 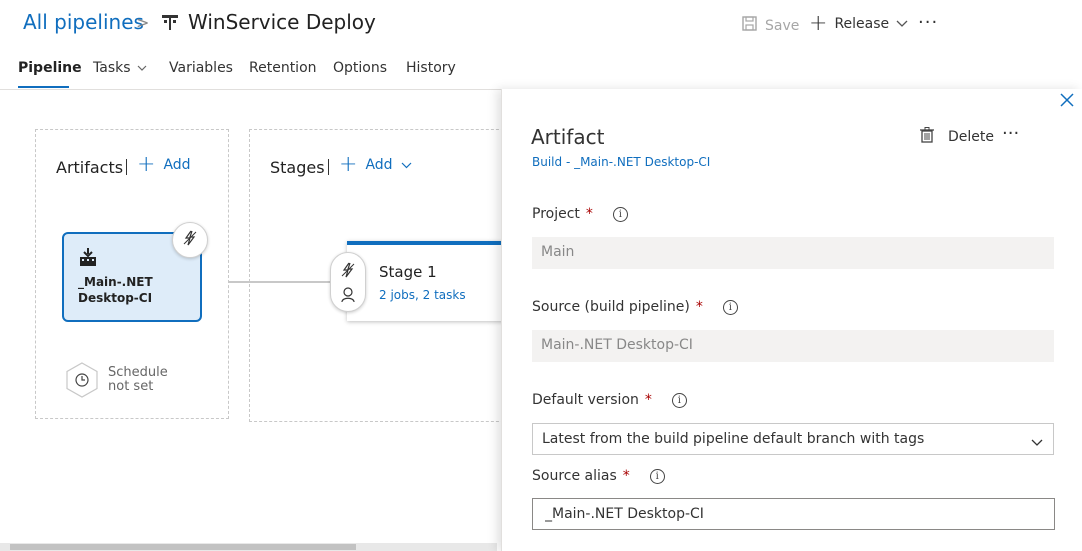 What do you see at coordinates (749, 25) in the screenshot?
I see `save-icon` at bounding box center [749, 25].